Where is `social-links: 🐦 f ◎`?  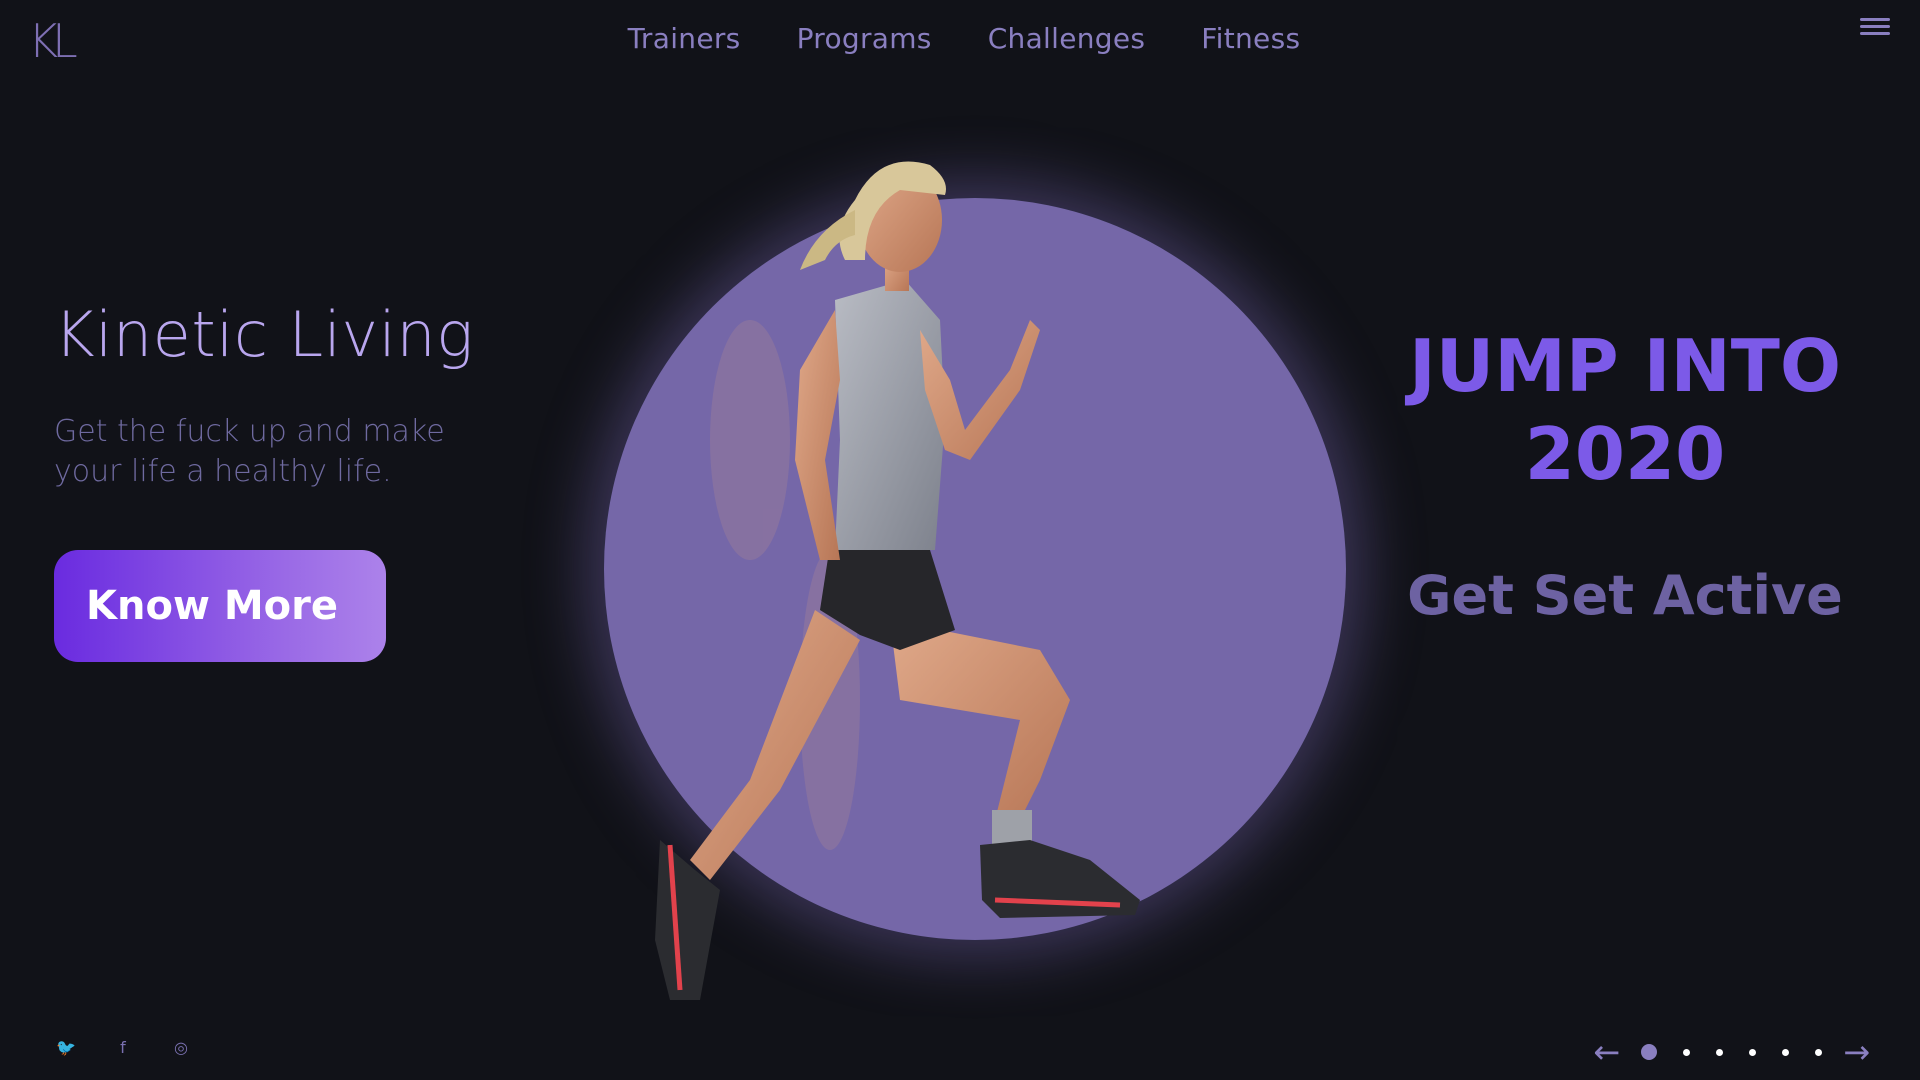
social-links: 🐦 f ◎ is located at coordinates (123, 1047).